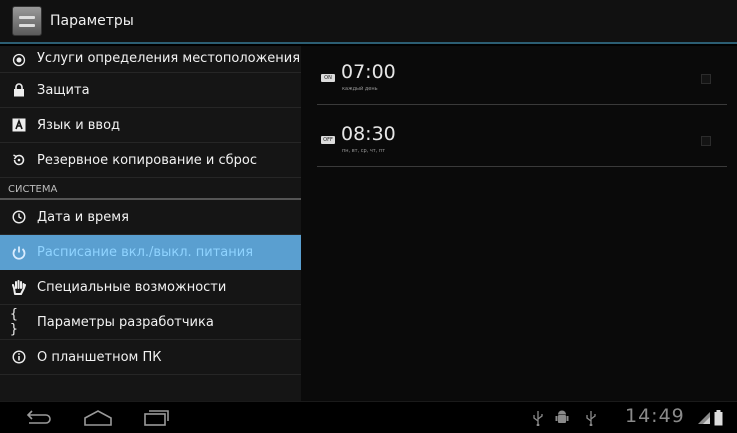 This screenshot has height=433, width=737. What do you see at coordinates (14, 322) in the screenshot?
I see `braces-icon: { }` at bounding box center [14, 322].